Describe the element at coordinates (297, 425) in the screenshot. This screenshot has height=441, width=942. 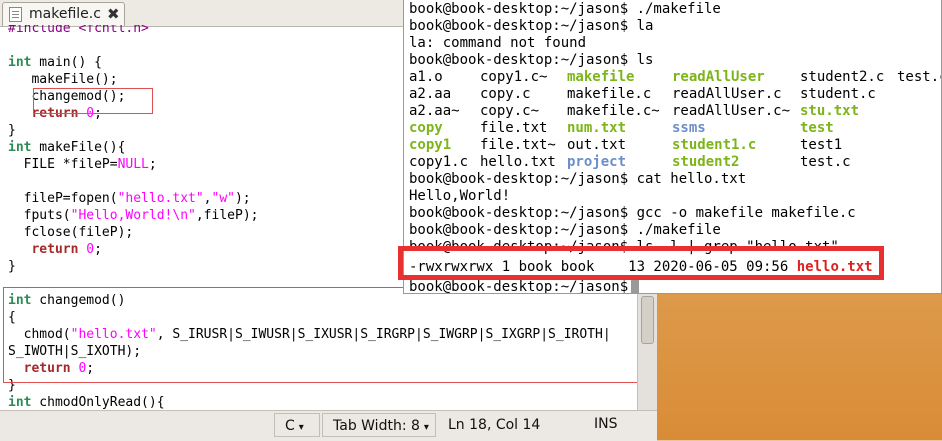
I see `language-selector: C ▾` at that location.